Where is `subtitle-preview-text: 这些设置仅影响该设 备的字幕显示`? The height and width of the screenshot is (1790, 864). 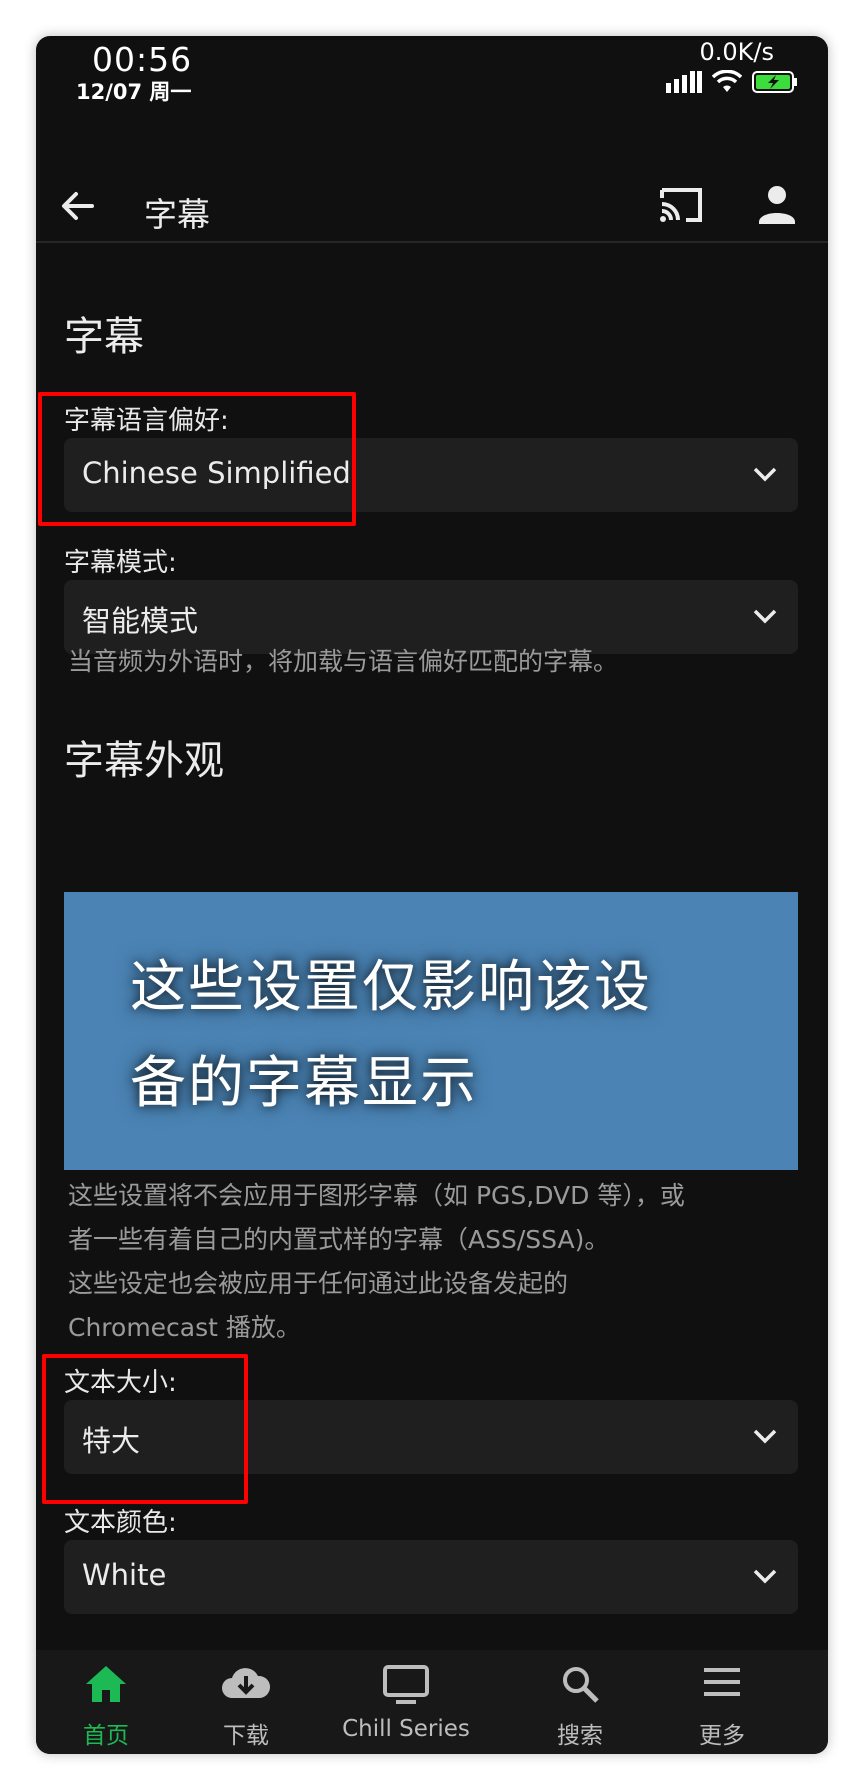 subtitle-preview-text: 这些设置仅影响该设 备的字幕显示 is located at coordinates (450, 1036).